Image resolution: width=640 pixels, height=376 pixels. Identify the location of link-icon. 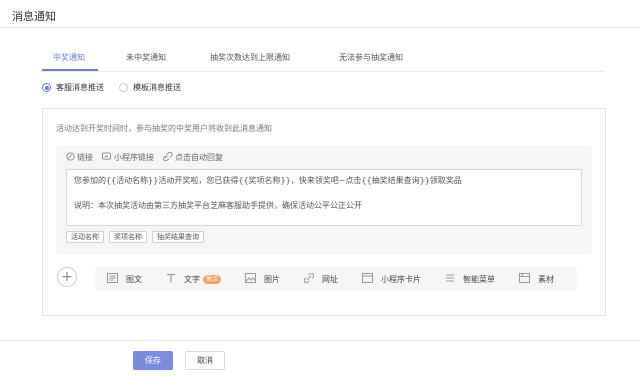
(71, 157).